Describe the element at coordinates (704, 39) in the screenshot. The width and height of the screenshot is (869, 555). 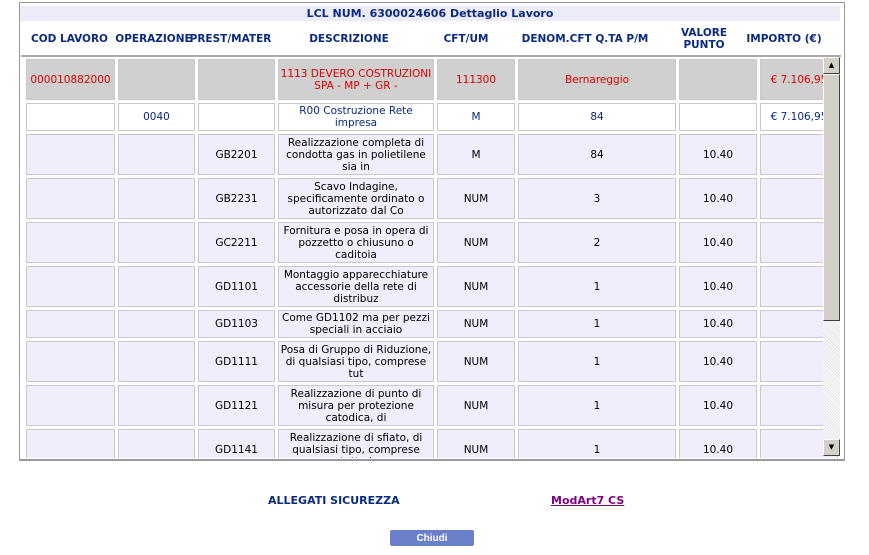
I see `column-header: VALORE PUNTO` at that location.